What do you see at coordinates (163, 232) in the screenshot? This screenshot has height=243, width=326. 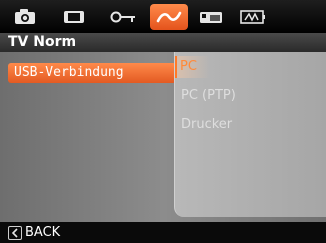 I see `footer-bar: BACK` at bounding box center [163, 232].